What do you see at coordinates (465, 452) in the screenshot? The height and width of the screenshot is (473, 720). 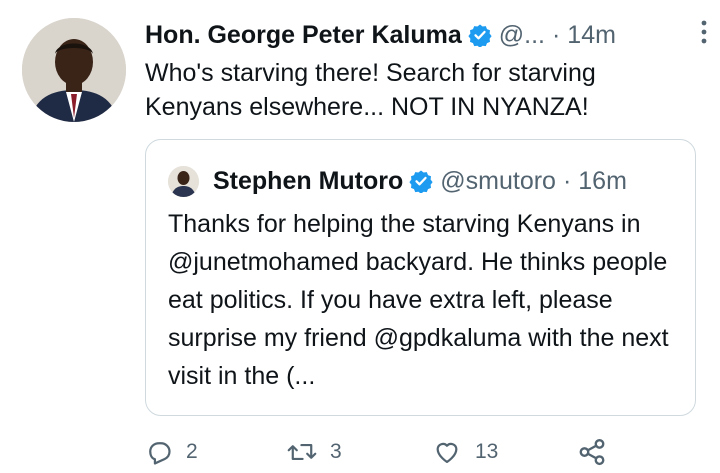 I see `like-button: 13` at bounding box center [465, 452].